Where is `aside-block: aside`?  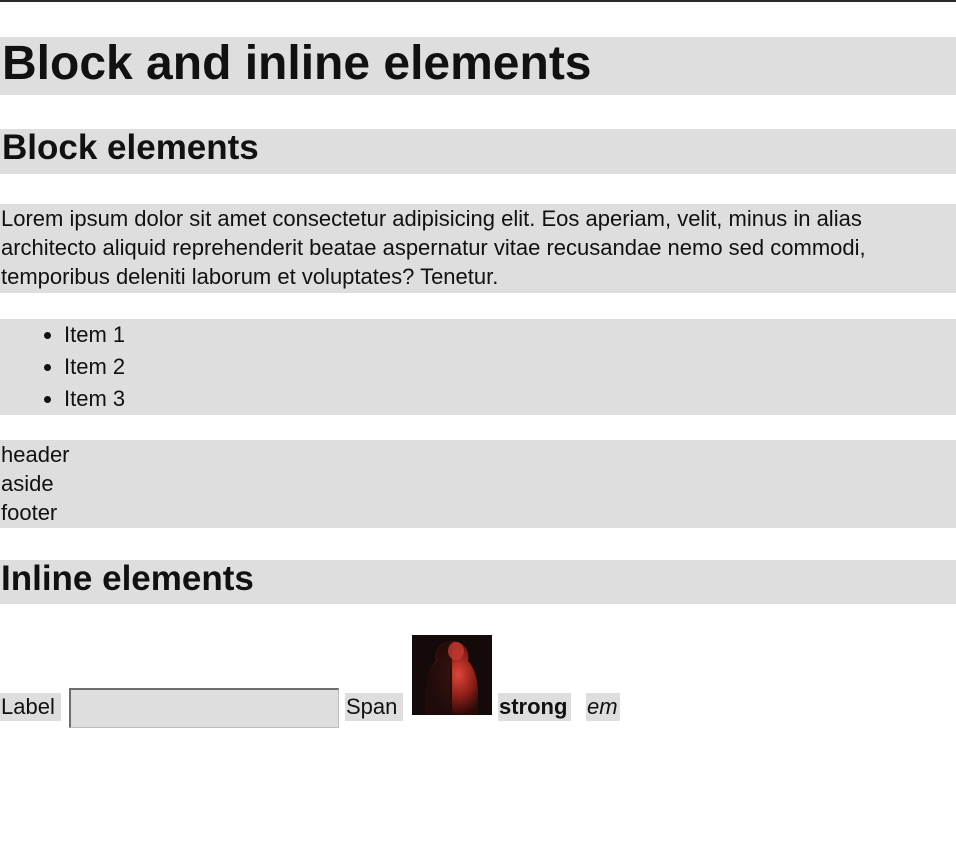
aside-block: aside is located at coordinates (27, 483).